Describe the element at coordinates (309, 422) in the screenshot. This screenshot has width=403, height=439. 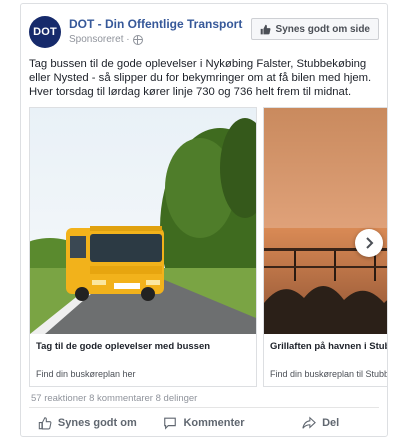
I see `share-icon` at that location.